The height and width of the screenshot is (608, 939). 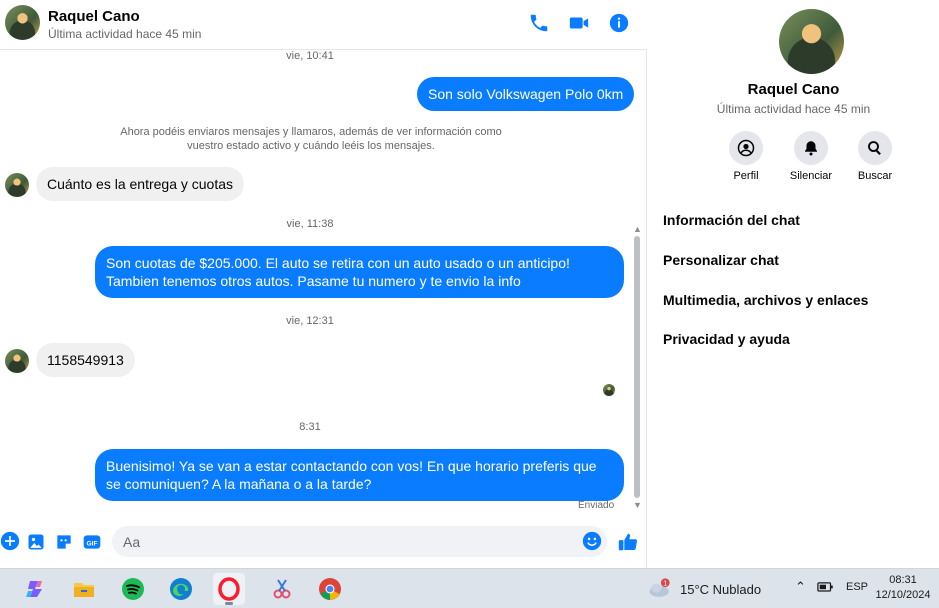 I want to click on timestamp: vie, 10:41, so click(x=310, y=56).